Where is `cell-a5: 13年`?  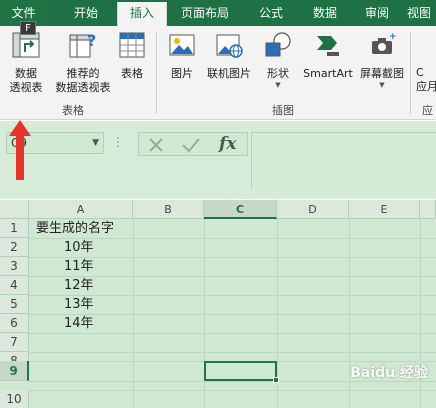 cell-a5: 13年 is located at coordinates (79, 304).